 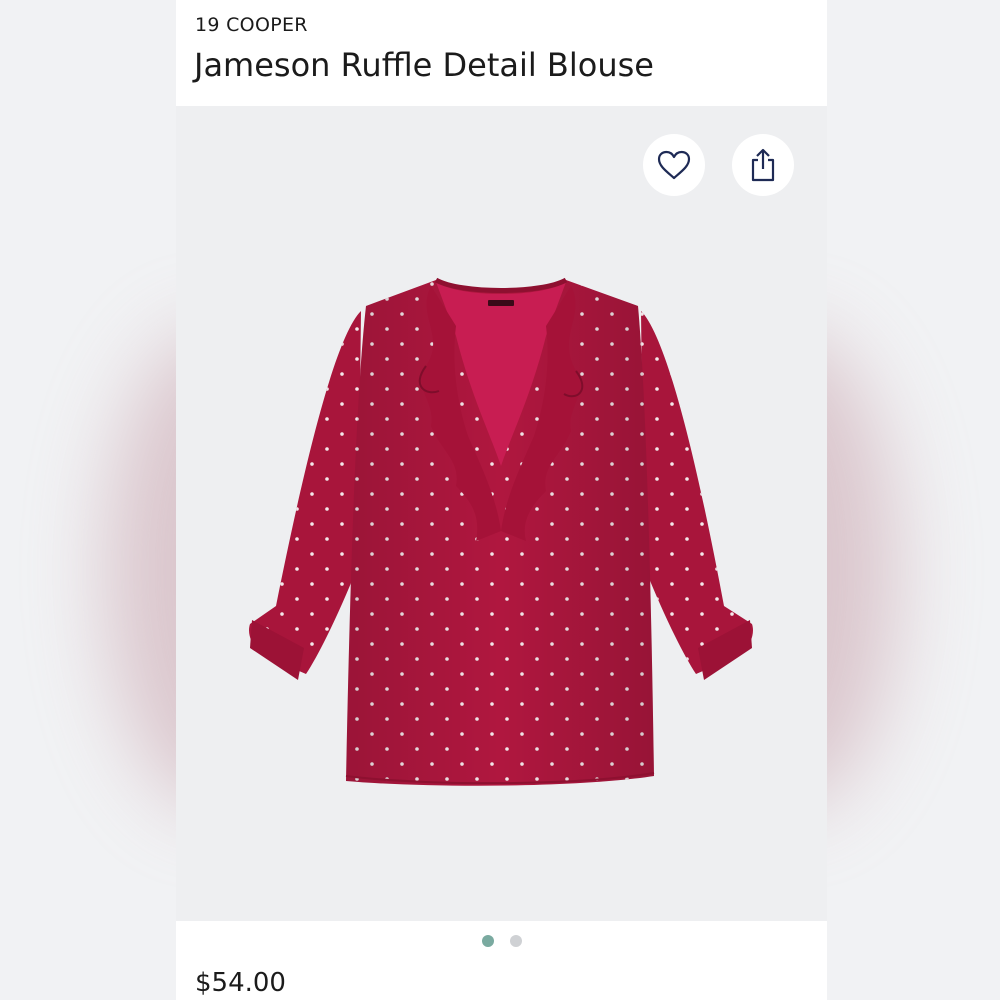 I want to click on heart-icon, so click(x=674, y=165).